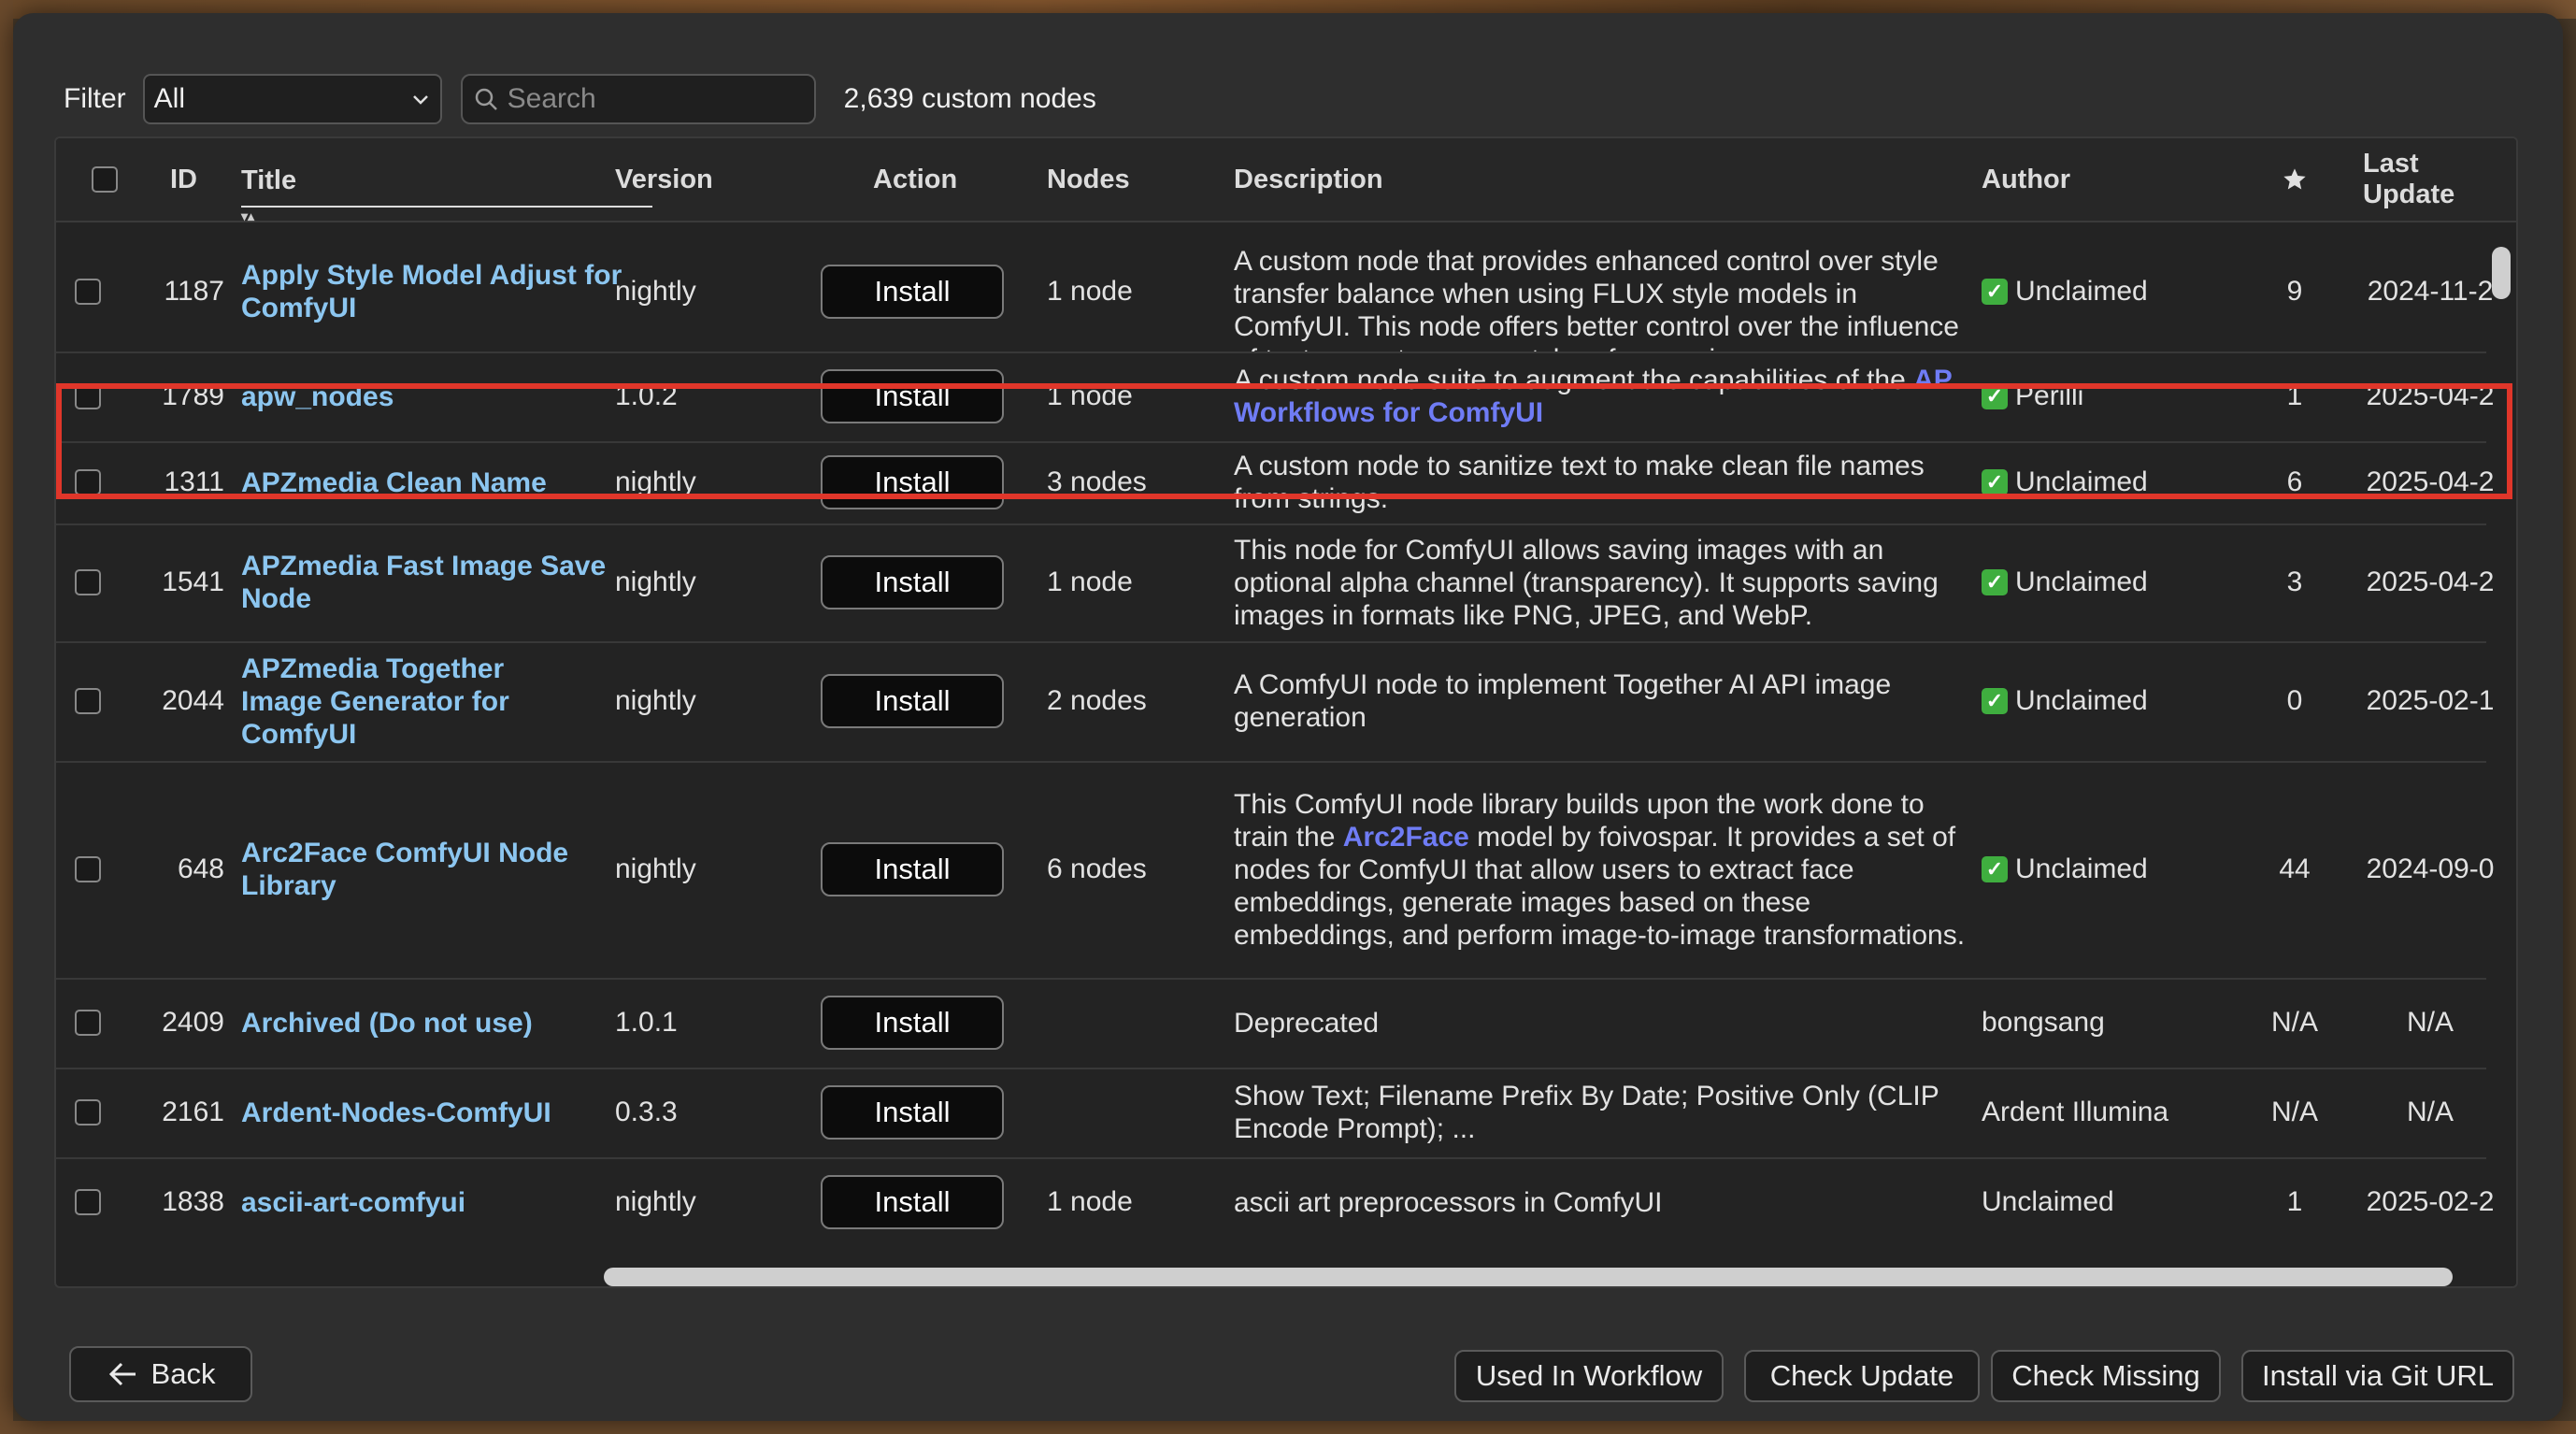 This screenshot has width=2576, height=1434. I want to click on header-action: Action, so click(915, 180).